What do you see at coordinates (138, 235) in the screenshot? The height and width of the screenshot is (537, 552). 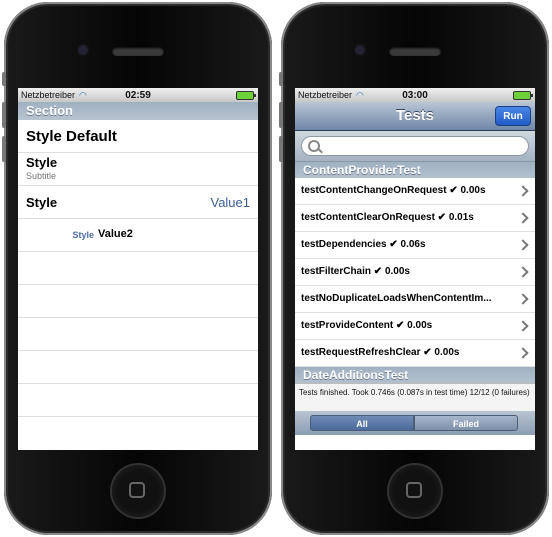 I see `cell-style-value2: Style Value2` at bounding box center [138, 235].